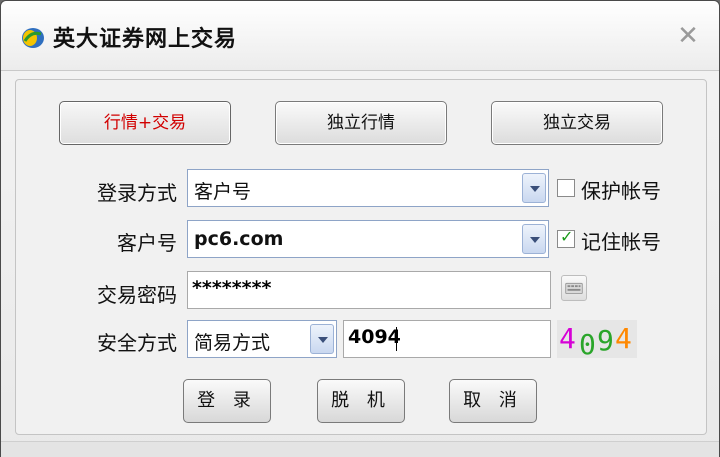  Describe the element at coordinates (493, 401) in the screenshot. I see `cancel-button: 取 消` at that location.